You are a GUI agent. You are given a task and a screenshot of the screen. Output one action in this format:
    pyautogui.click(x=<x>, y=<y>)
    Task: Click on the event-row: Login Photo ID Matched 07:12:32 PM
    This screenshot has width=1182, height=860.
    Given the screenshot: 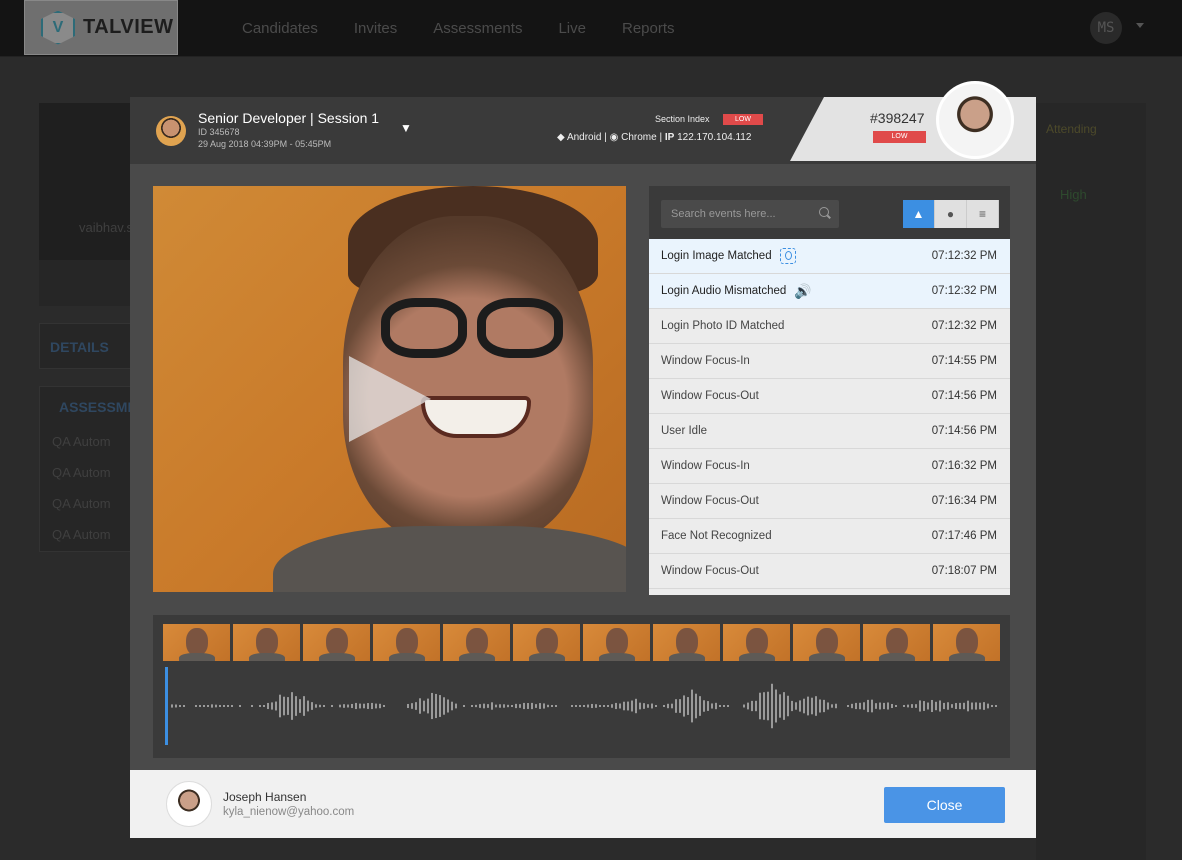 What is the action you would take?
    pyautogui.click(x=829, y=326)
    